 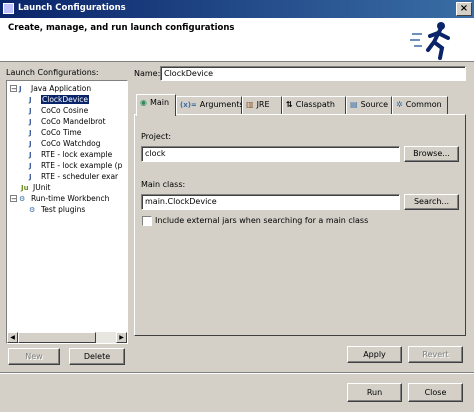 What do you see at coordinates (250, 104) in the screenshot?
I see `jre-icon: ▥` at bounding box center [250, 104].